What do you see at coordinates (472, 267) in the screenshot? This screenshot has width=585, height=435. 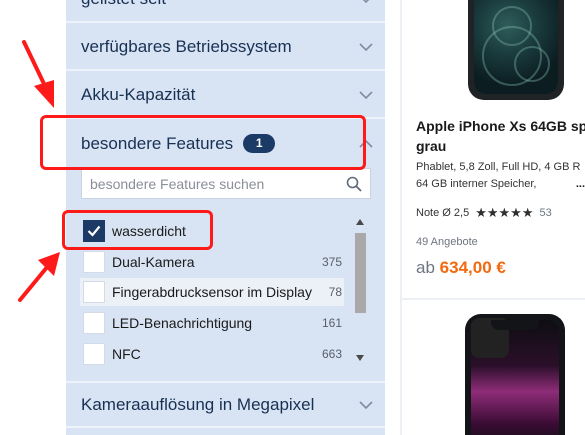 I see `price-value: 634,00 €` at bounding box center [472, 267].